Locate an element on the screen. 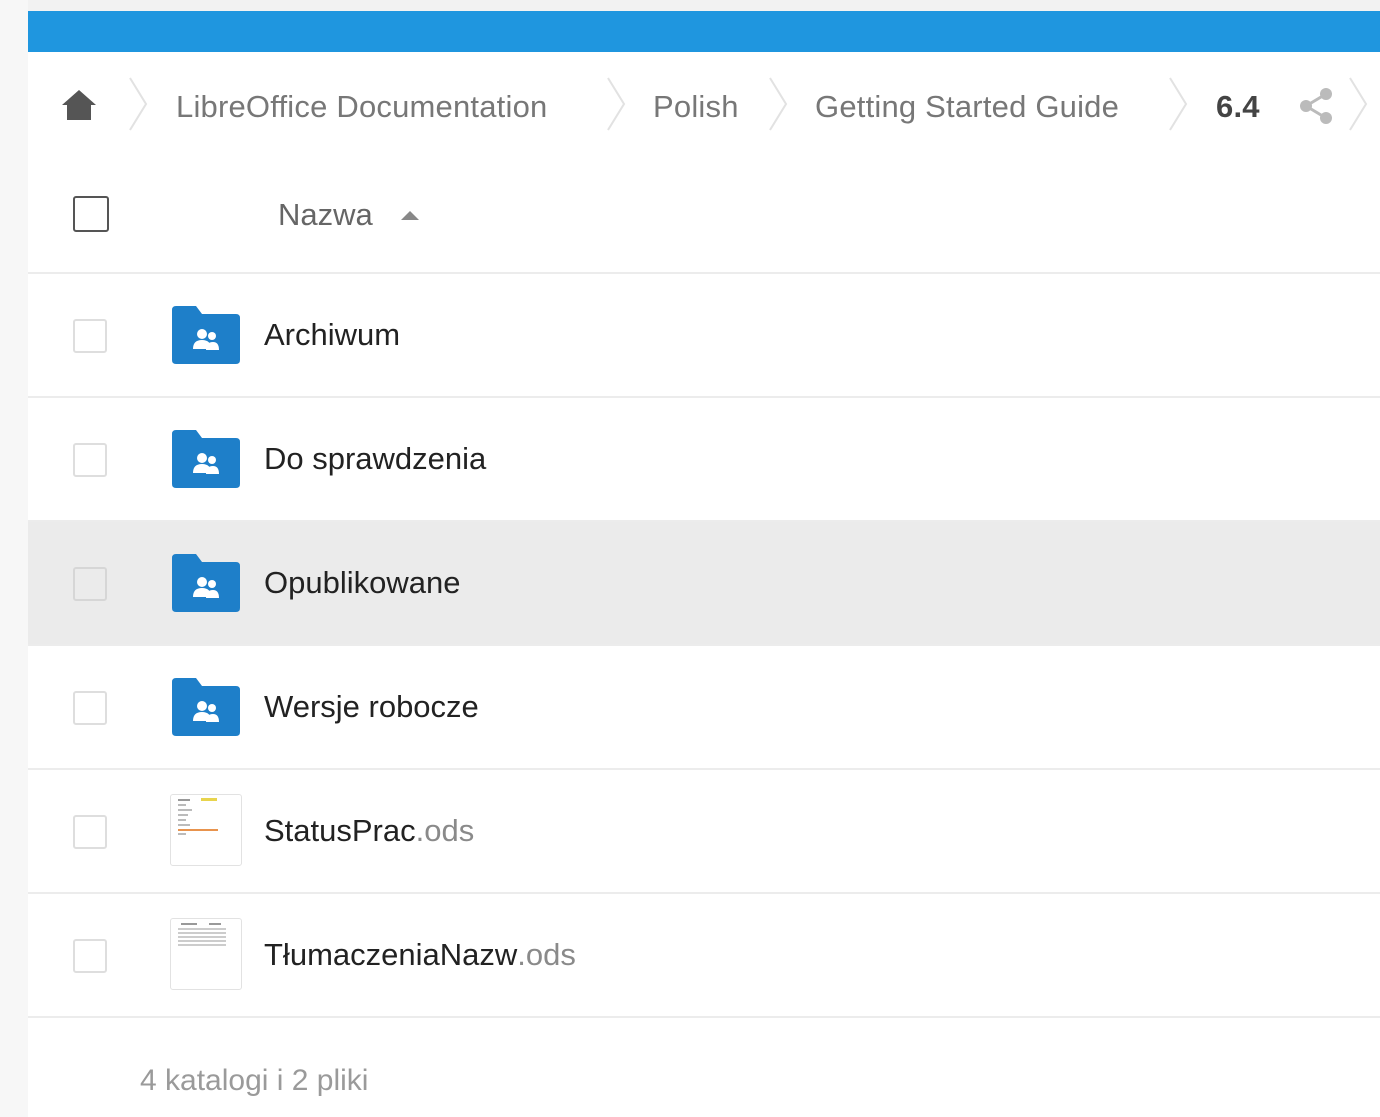  header-bar is located at coordinates (694, 31).